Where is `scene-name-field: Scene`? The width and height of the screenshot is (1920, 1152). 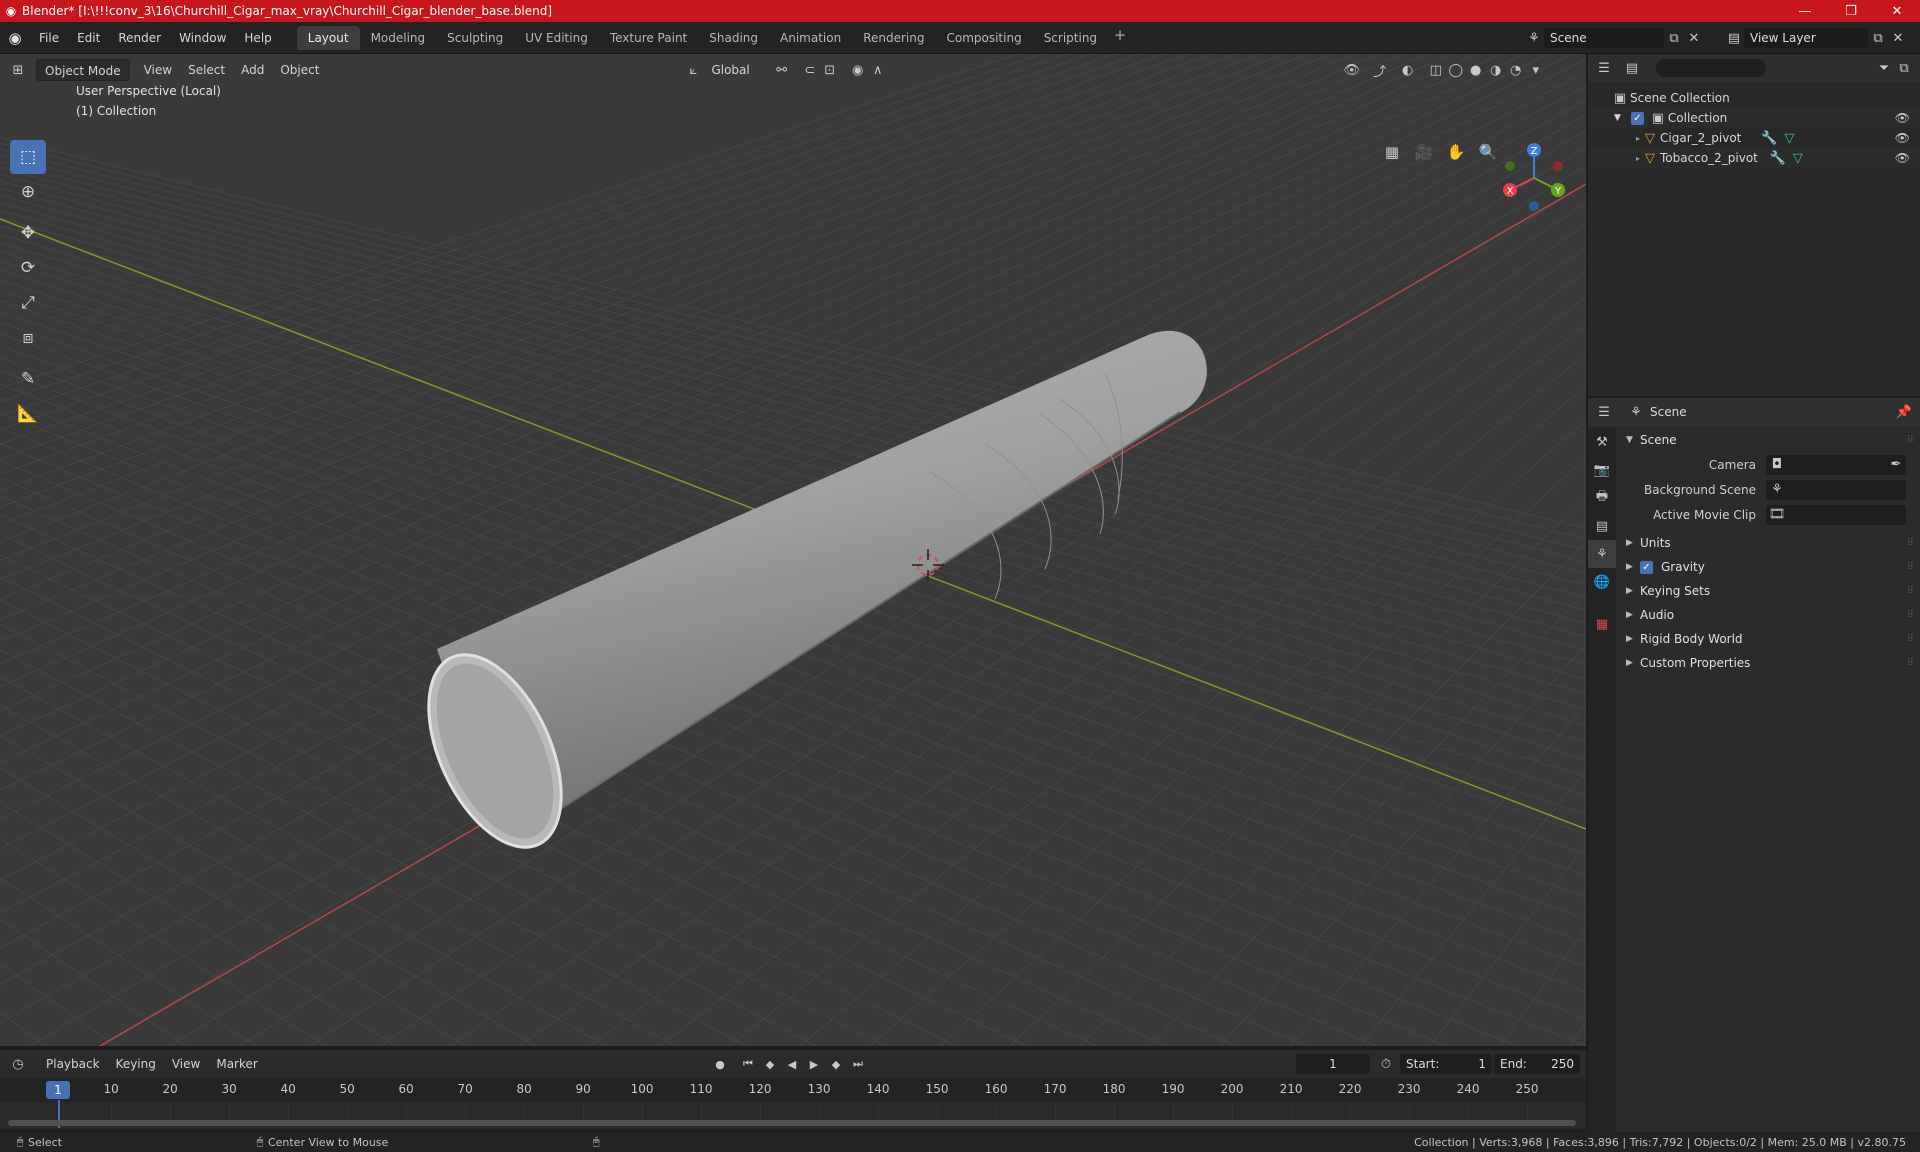
scene-name-field: Scene is located at coordinates (1604, 38).